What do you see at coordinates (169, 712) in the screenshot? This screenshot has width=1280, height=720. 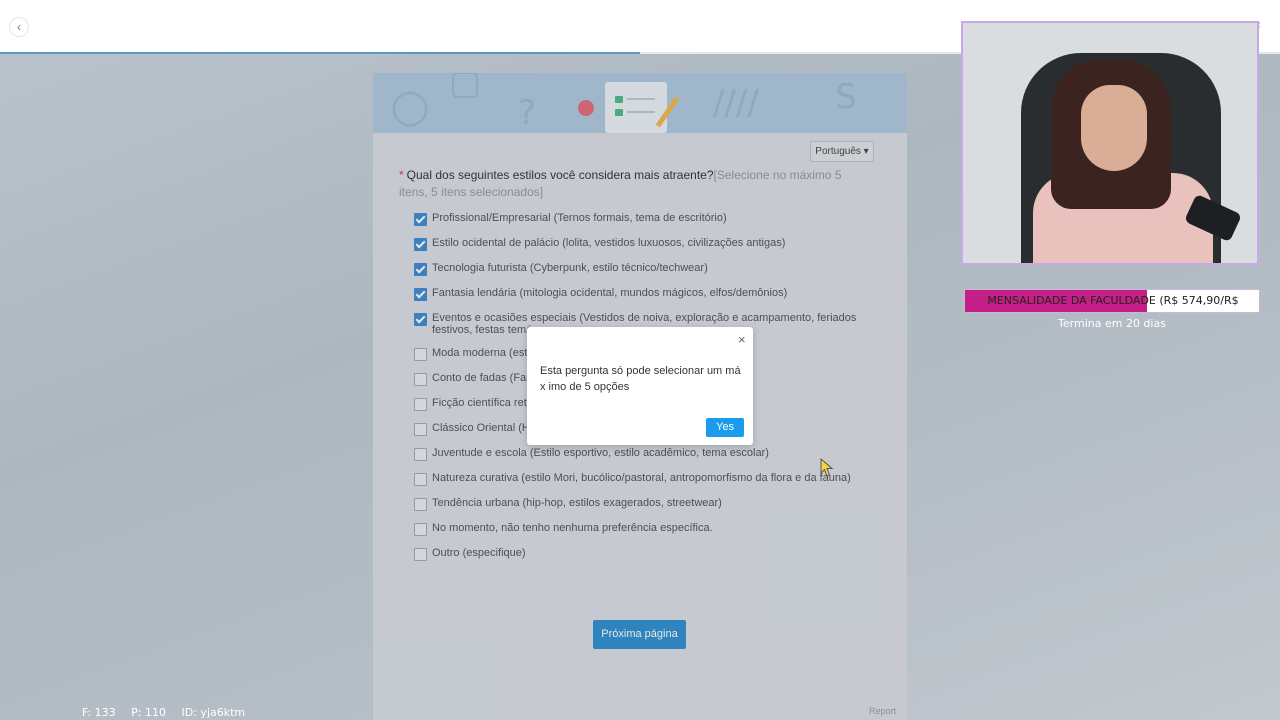 I see `footer-stats: F: 133 P: 110 ID: yja6ktm` at bounding box center [169, 712].